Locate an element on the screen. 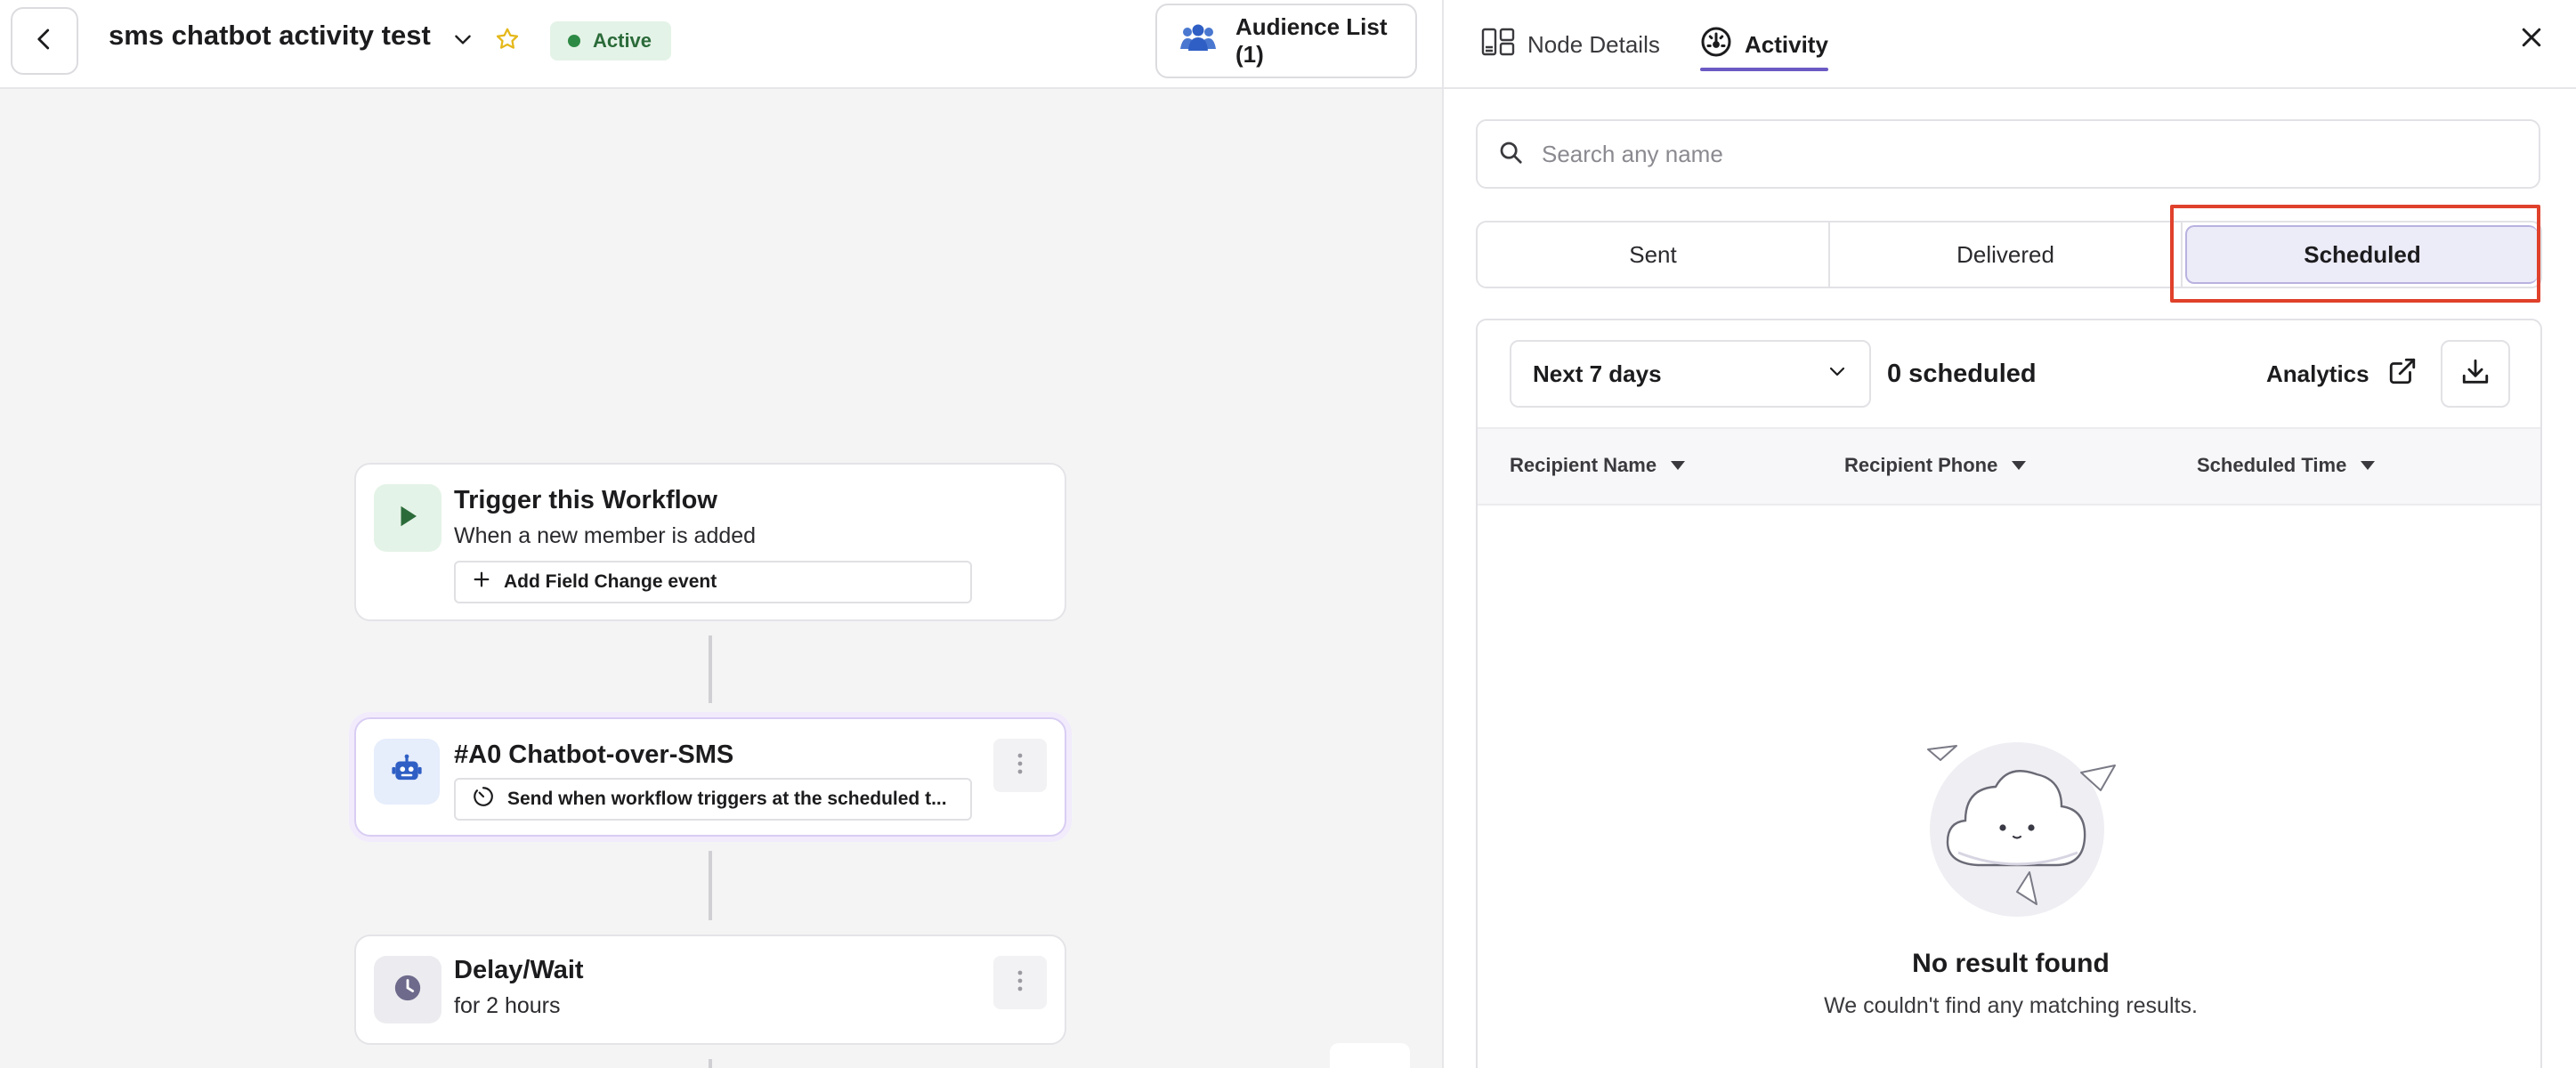 This screenshot has width=2576, height=1068. download-icon is located at coordinates (2475, 374).